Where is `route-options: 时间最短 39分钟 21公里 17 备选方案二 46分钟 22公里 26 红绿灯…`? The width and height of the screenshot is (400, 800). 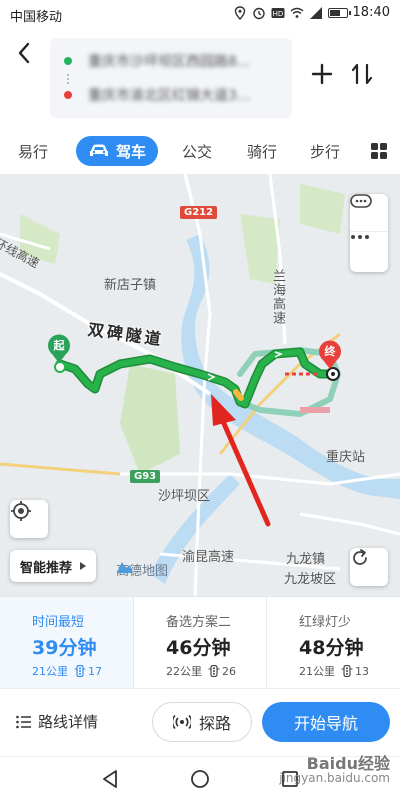 route-options: 时间最短 39分钟 21公里 17 备选方案二 46分钟 22公里 26 红绿灯… is located at coordinates (200, 642).